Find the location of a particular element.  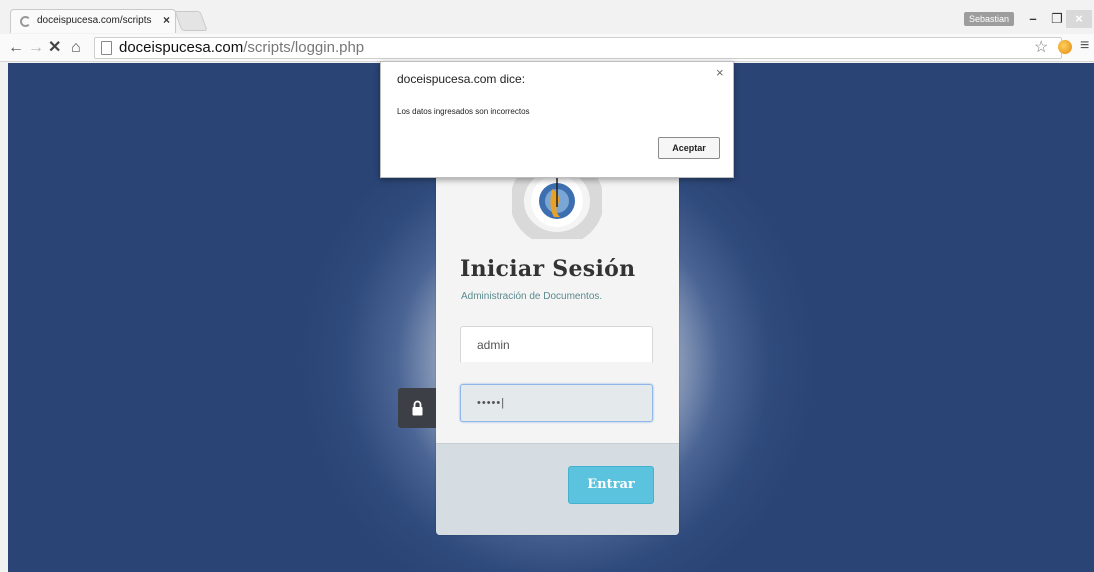

lock-tab is located at coordinates (417, 408).